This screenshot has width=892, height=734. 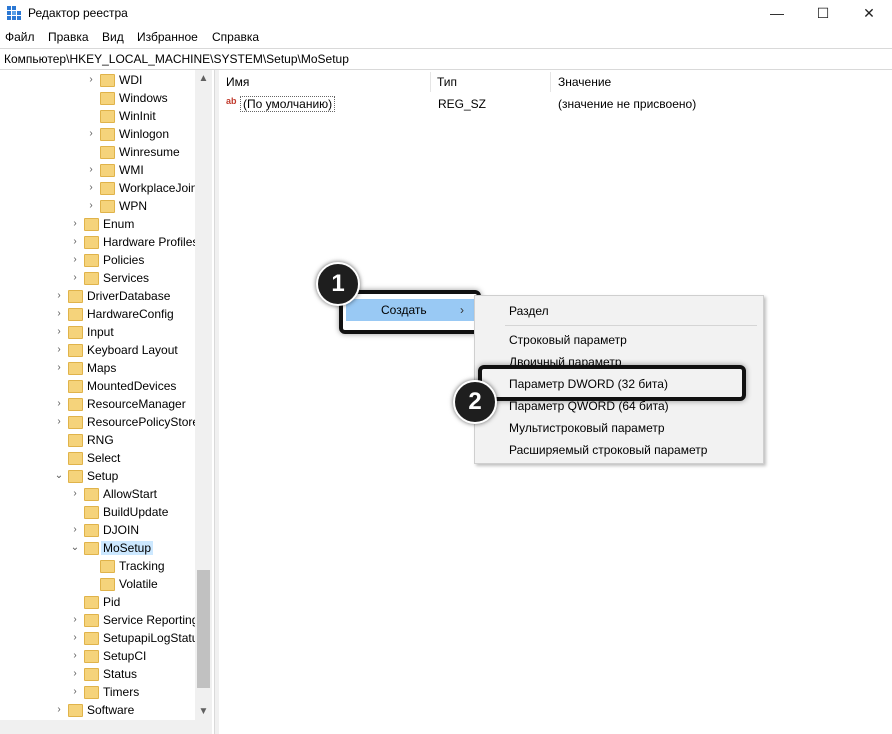 What do you see at coordinates (142, 566) in the screenshot?
I see `tree-item-label: Tracking` at bounding box center [142, 566].